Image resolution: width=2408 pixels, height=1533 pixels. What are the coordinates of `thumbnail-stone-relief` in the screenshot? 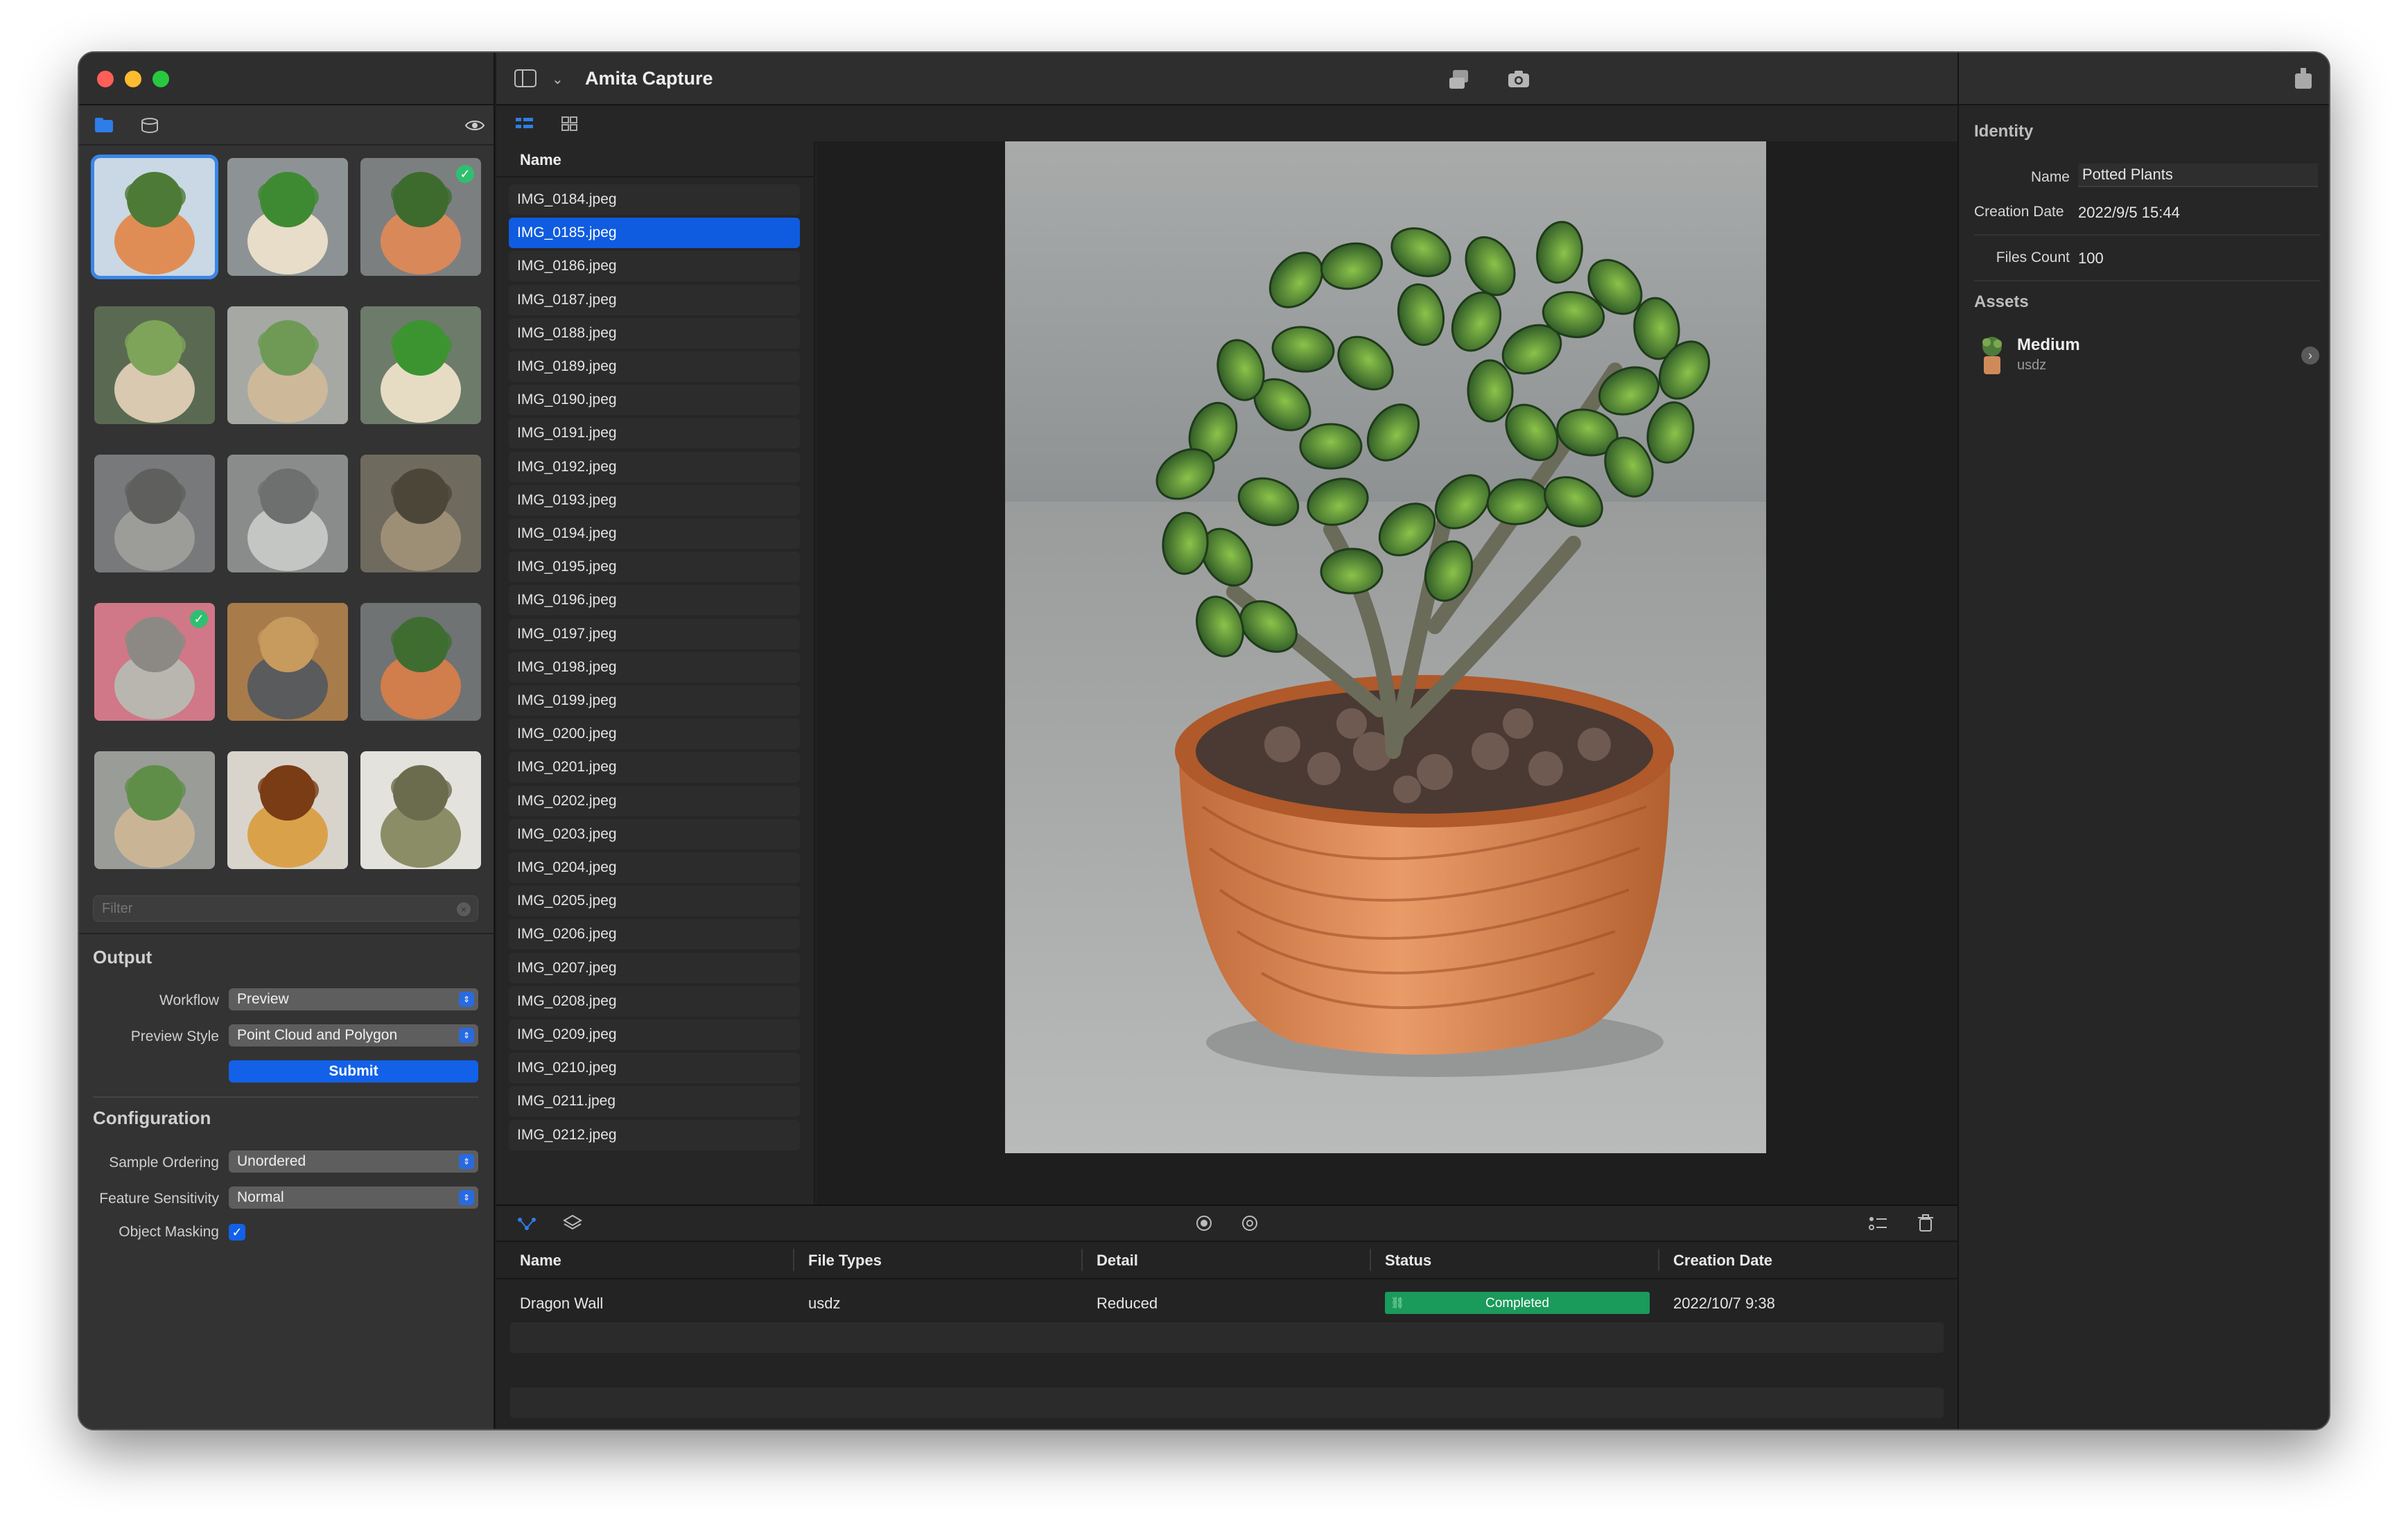 It's located at (420, 513).